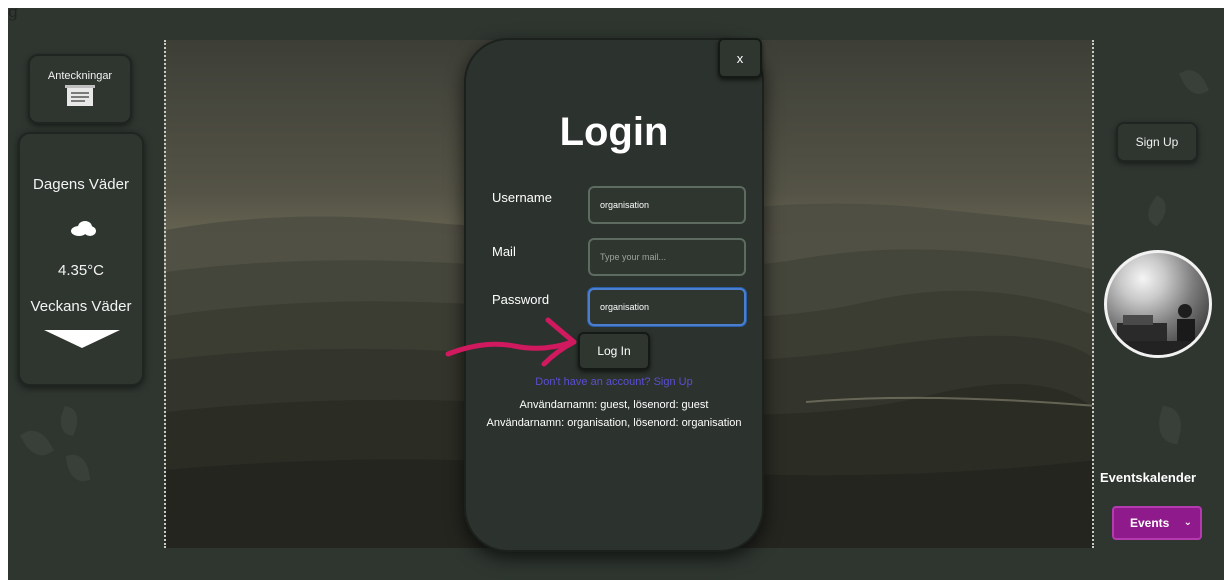 This screenshot has height=580, width=1224. What do you see at coordinates (667, 307) in the screenshot?
I see `password-input` at bounding box center [667, 307].